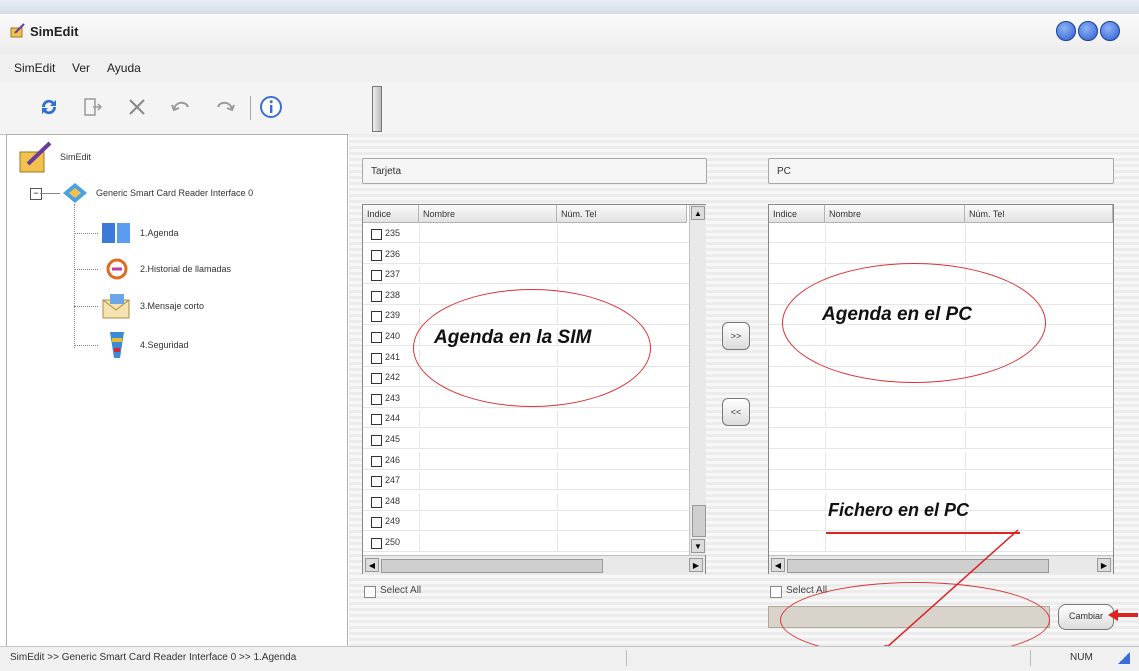 This screenshot has width=1139, height=671. Describe the element at coordinates (698, 546) in the screenshot. I see `scroll-down-button: ▼` at that location.